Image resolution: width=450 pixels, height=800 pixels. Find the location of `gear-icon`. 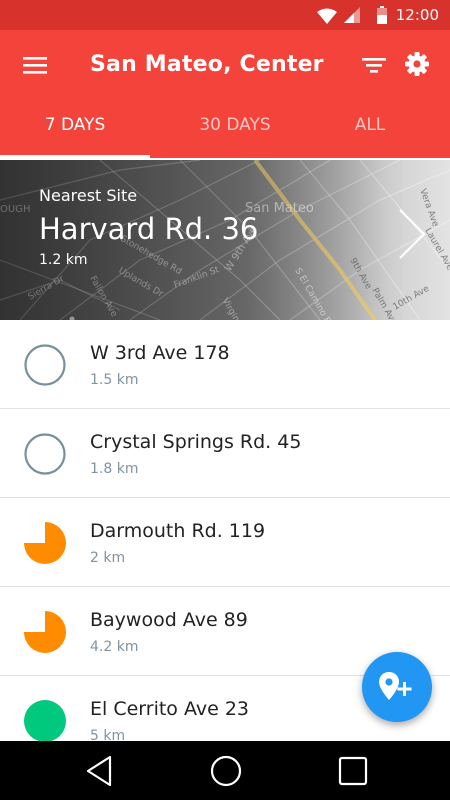

gear-icon is located at coordinates (417, 64).